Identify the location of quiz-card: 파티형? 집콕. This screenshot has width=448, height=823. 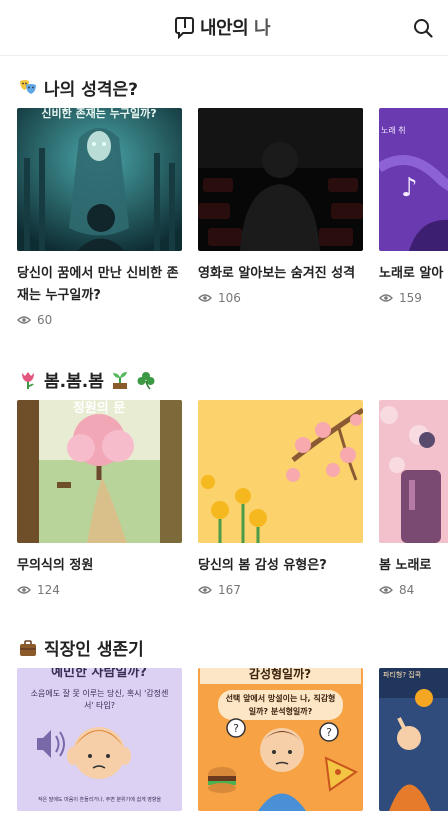
(413, 739).